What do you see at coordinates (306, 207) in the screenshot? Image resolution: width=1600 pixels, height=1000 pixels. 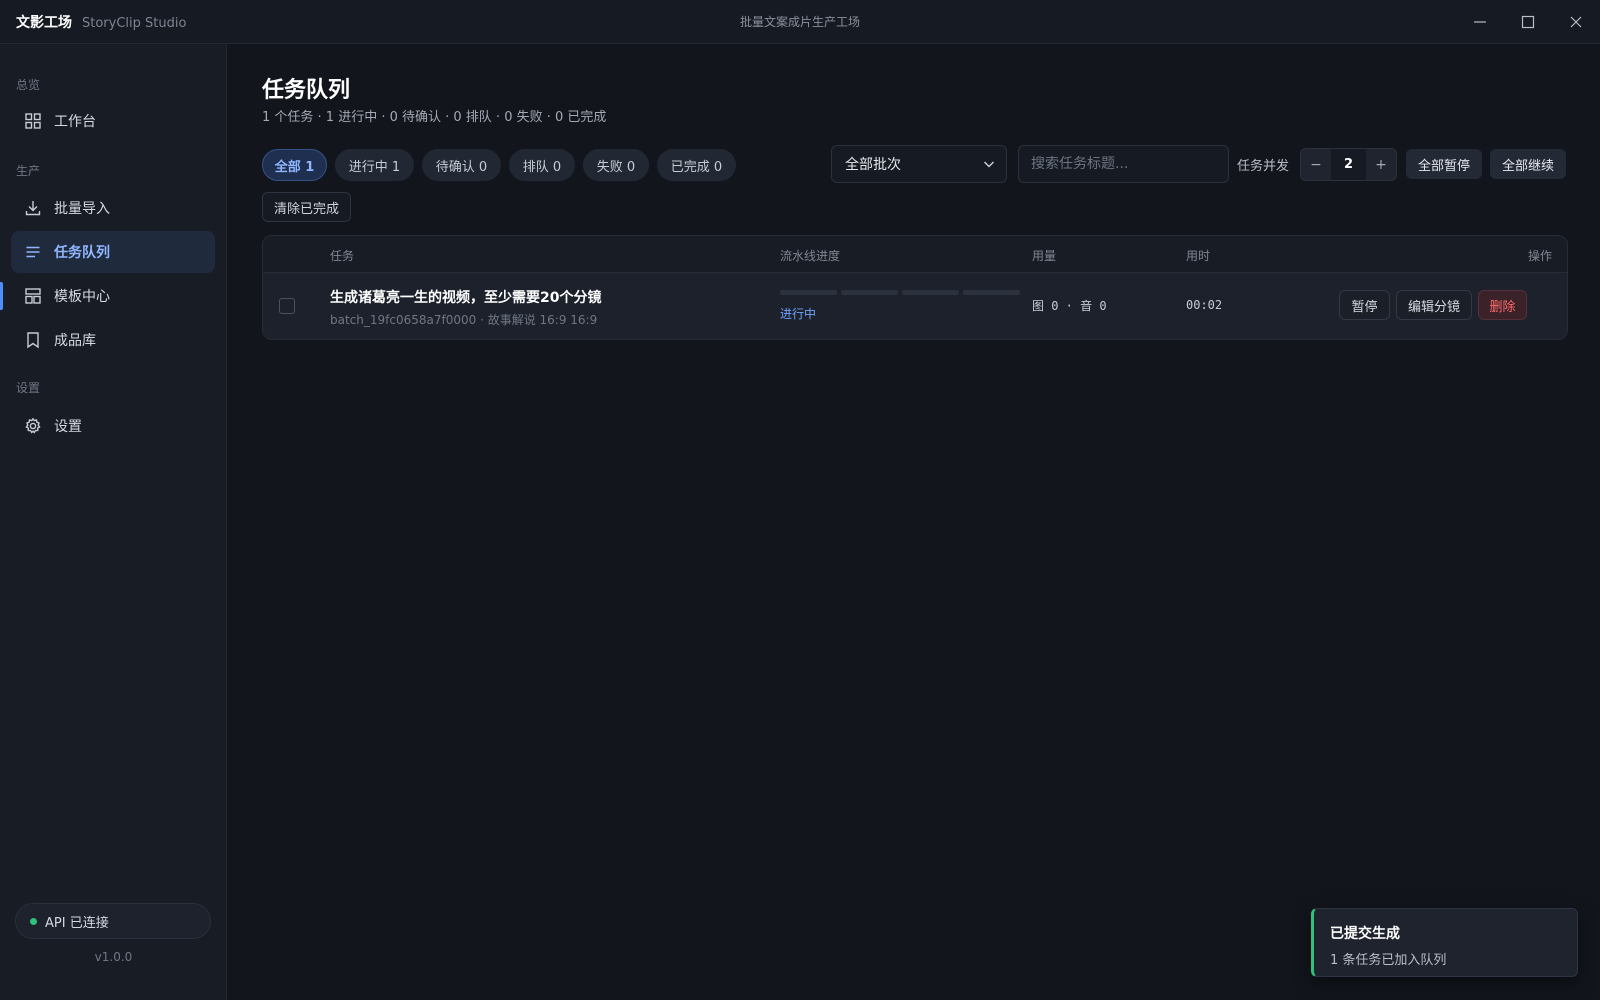 I see `clear-completed-button: 清除已完成` at bounding box center [306, 207].